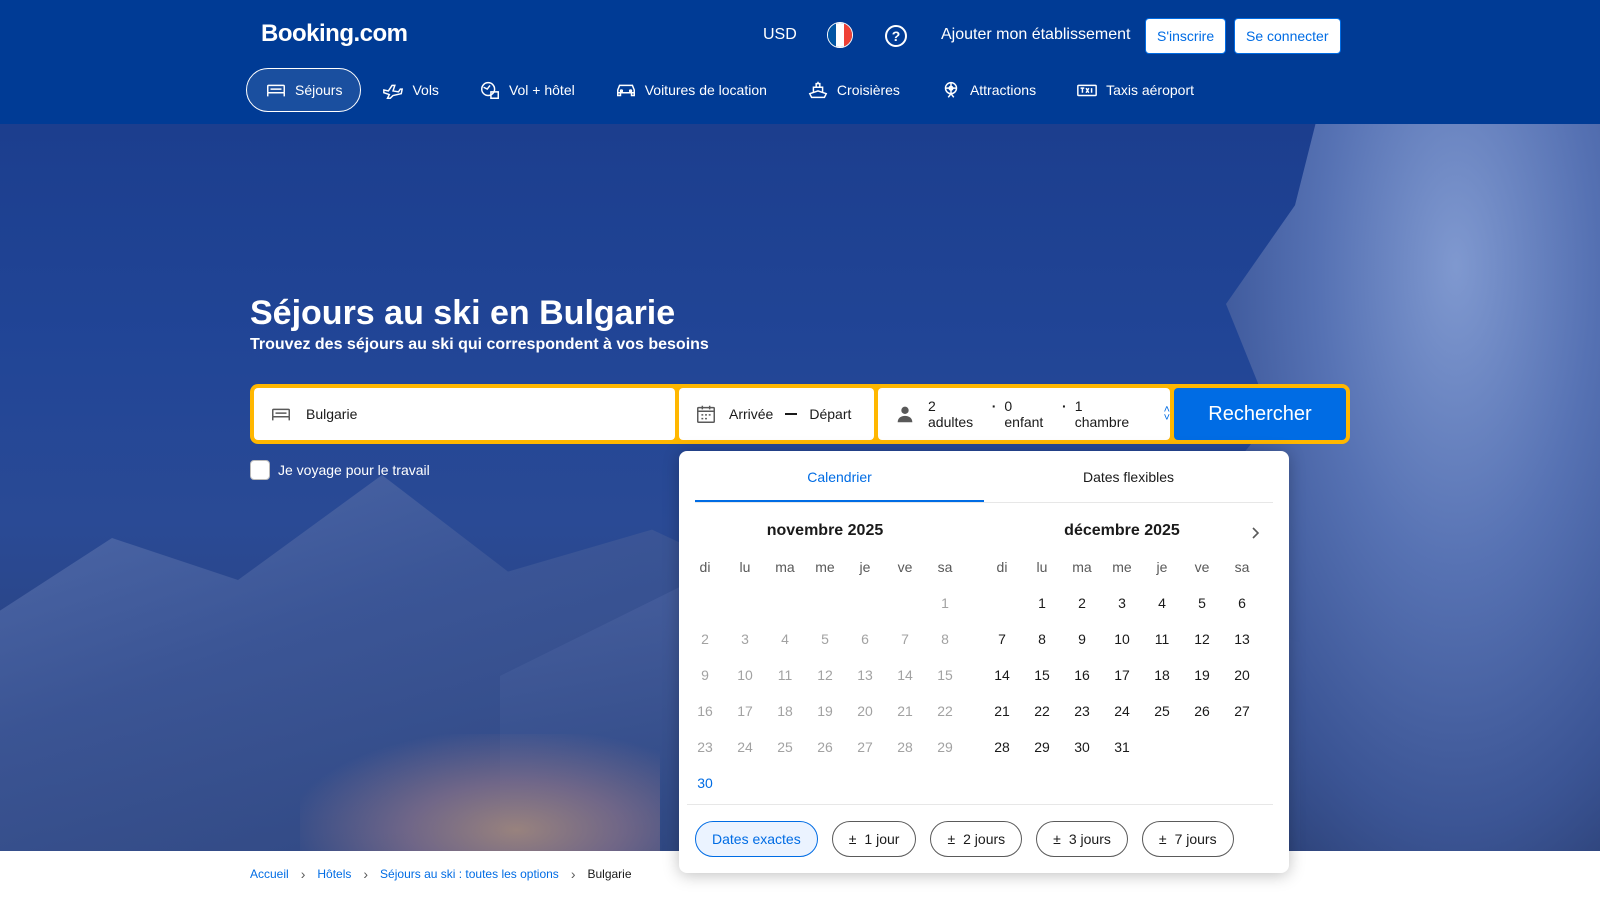  Describe the element at coordinates (1162, 675) in the screenshot. I see `calendar-day: 18` at that location.